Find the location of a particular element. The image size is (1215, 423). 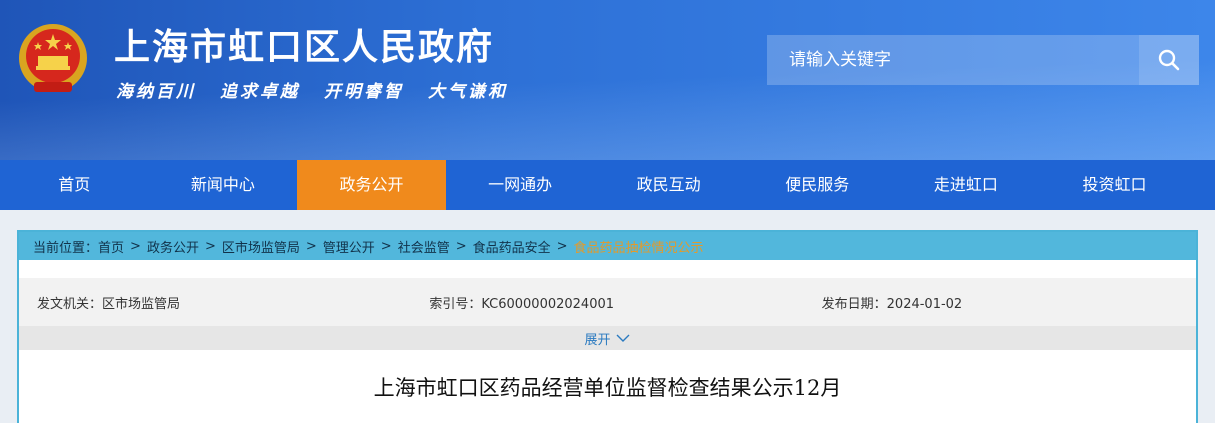

nav-item-services: 便民服务 is located at coordinates (817, 185).